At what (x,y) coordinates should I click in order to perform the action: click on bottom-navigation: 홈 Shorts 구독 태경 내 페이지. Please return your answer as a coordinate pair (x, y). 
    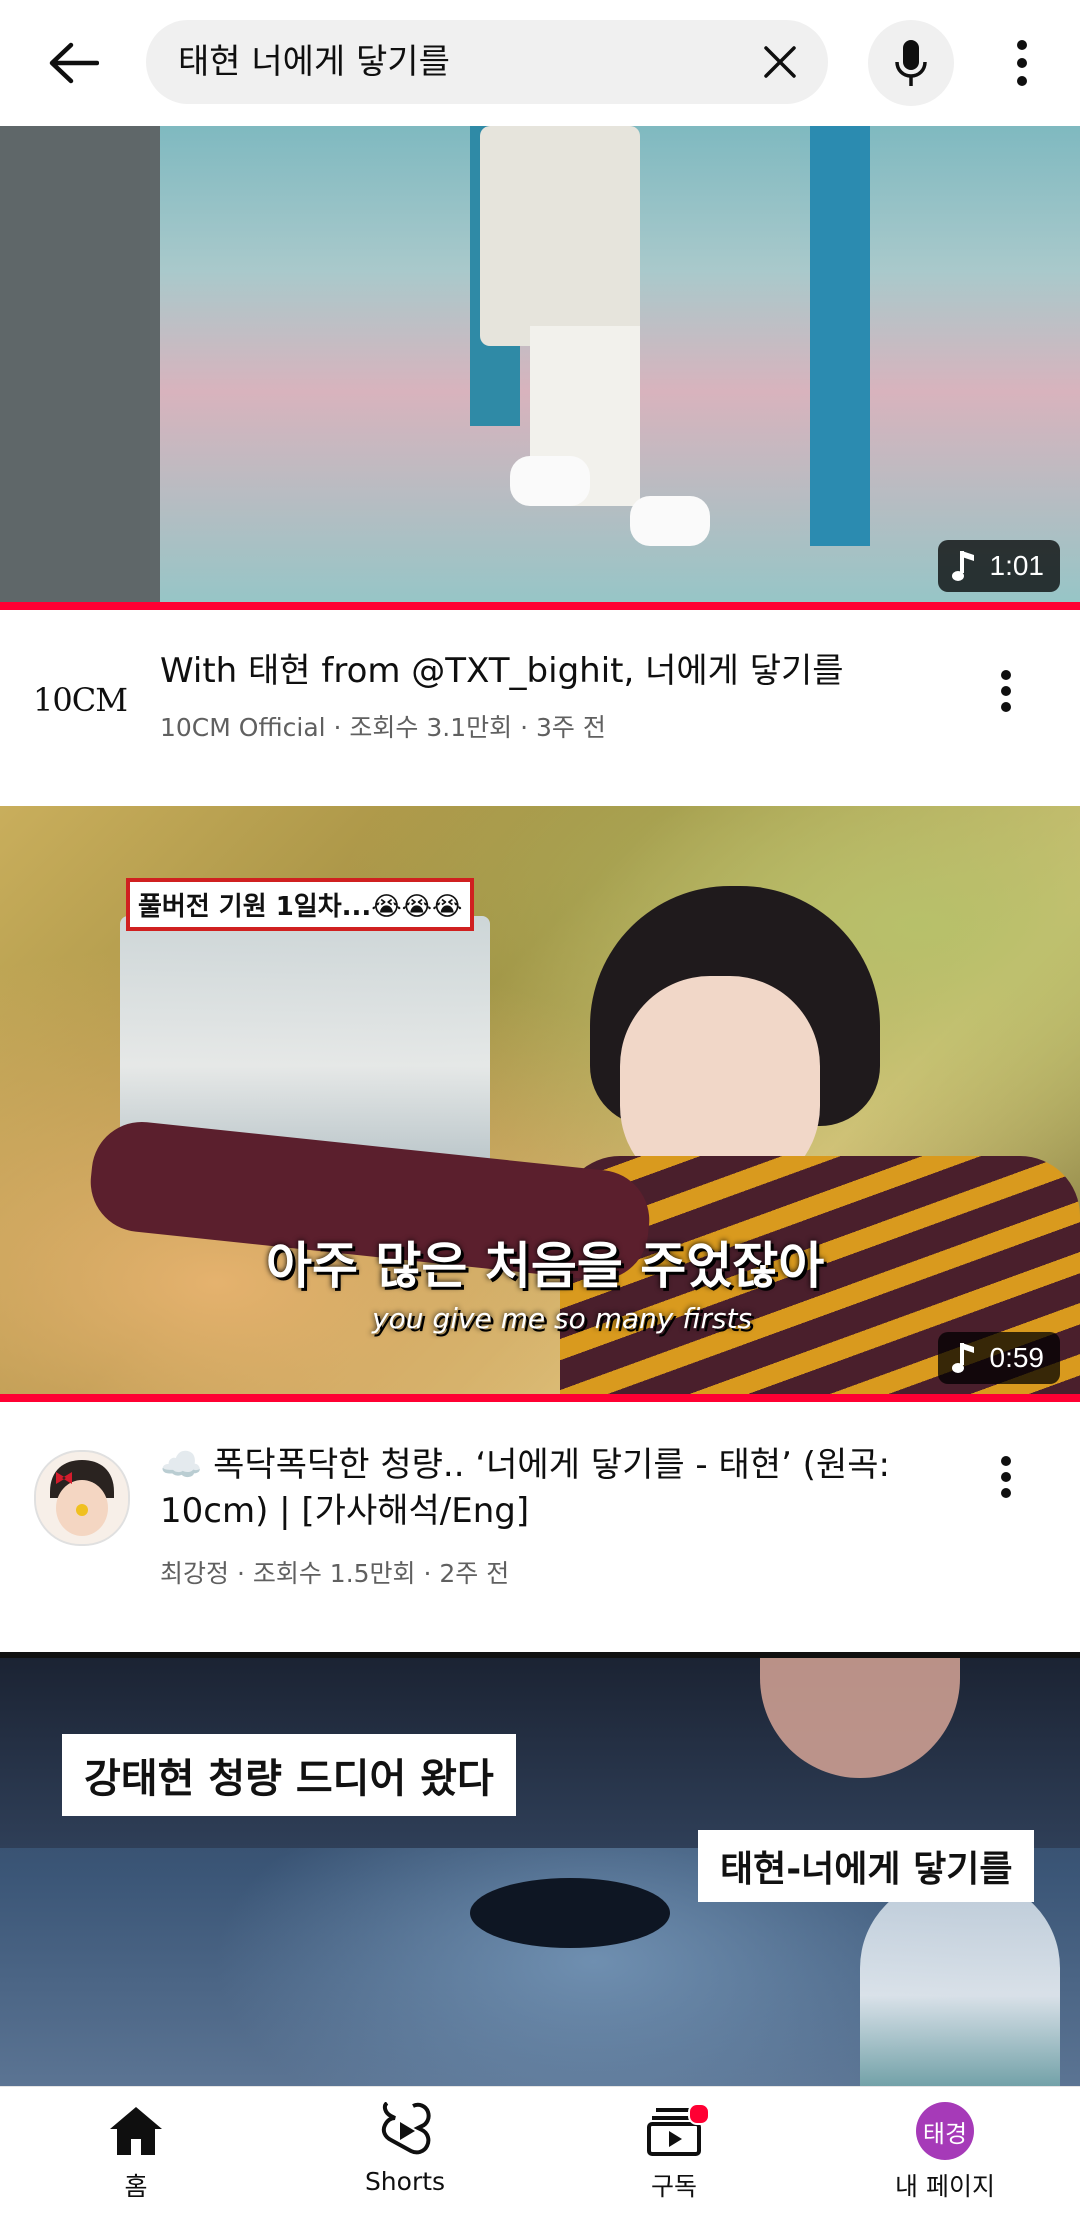
    Looking at the image, I should click on (540, 2149).